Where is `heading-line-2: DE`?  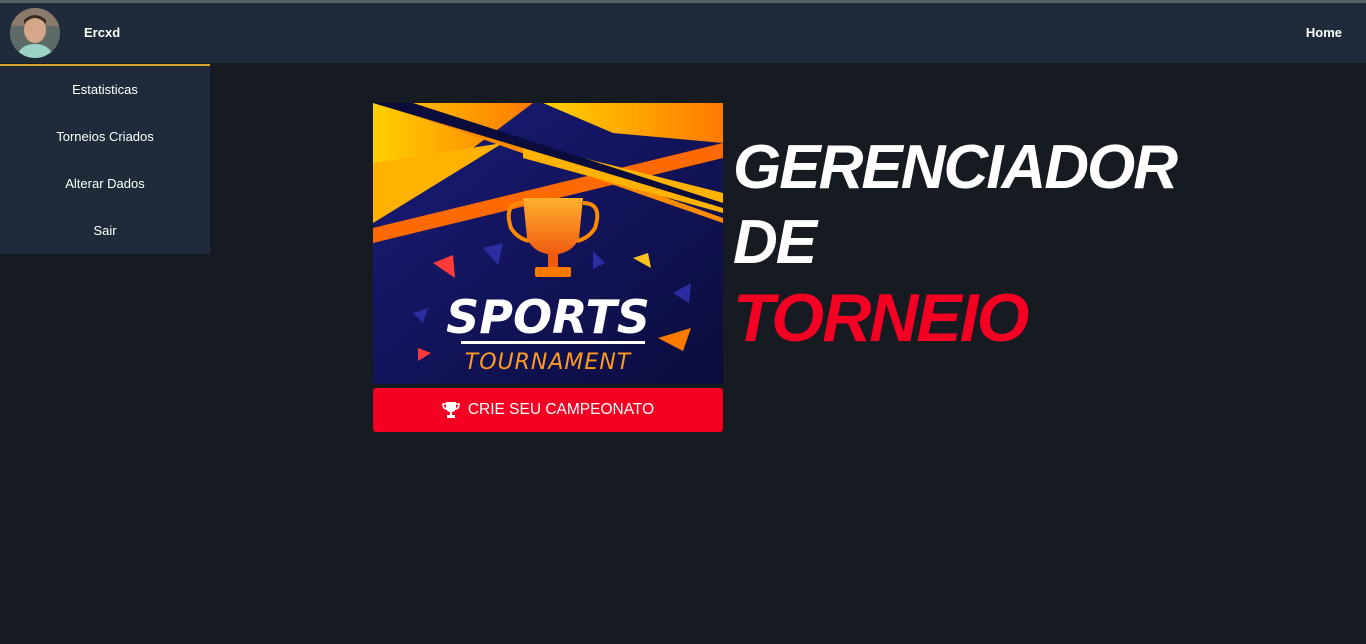 heading-line-2: DE is located at coordinates (775, 242).